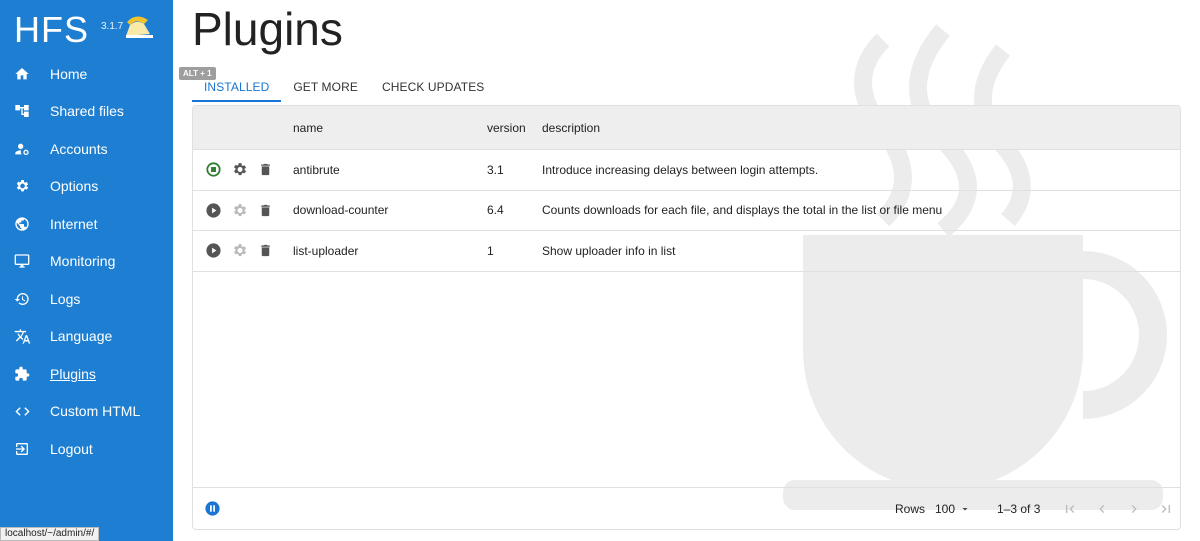 This screenshot has height=541, width=1200. I want to click on puzzle-icon, so click(22, 374).